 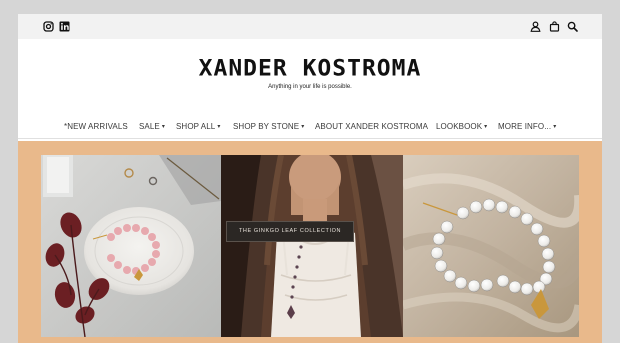 I want to click on nav-label: *NEW ARRIVALS, so click(x=96, y=126).